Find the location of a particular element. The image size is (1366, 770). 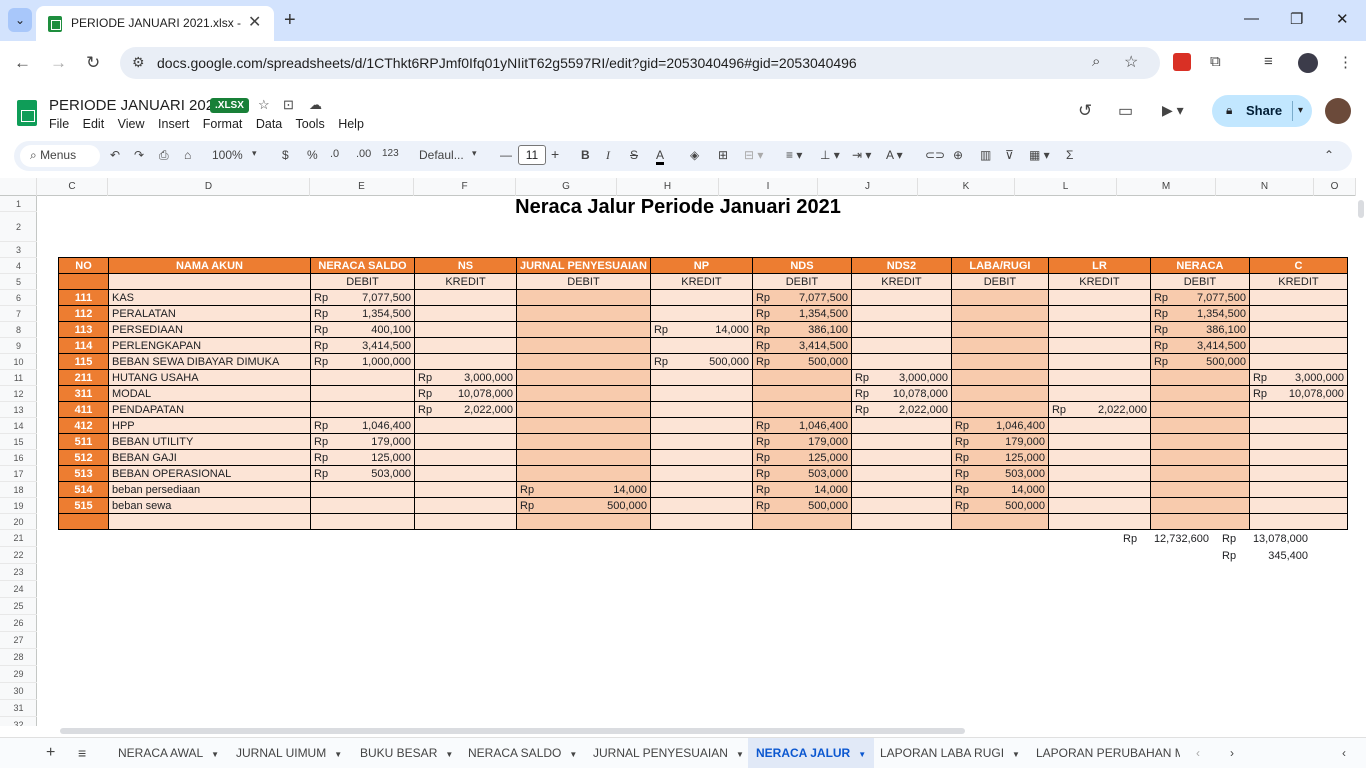

amount-cell: Rp 1,354,500 is located at coordinates (801, 313).